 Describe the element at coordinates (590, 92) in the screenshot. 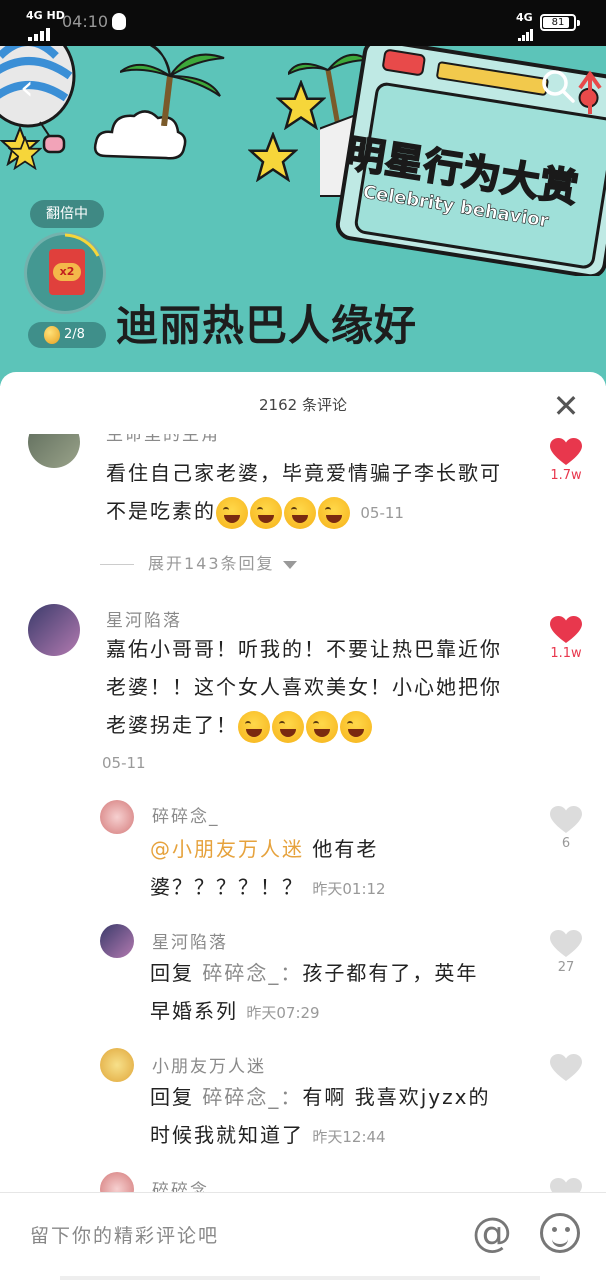

I see `arrow-decoration` at that location.